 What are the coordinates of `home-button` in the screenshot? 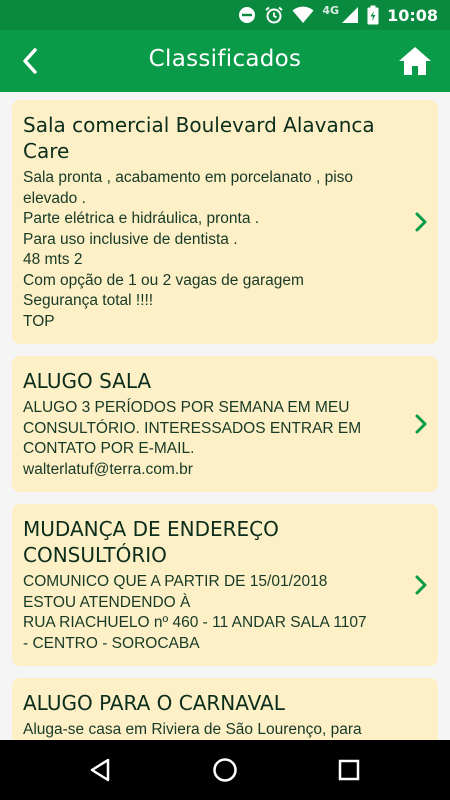 It's located at (415, 61).